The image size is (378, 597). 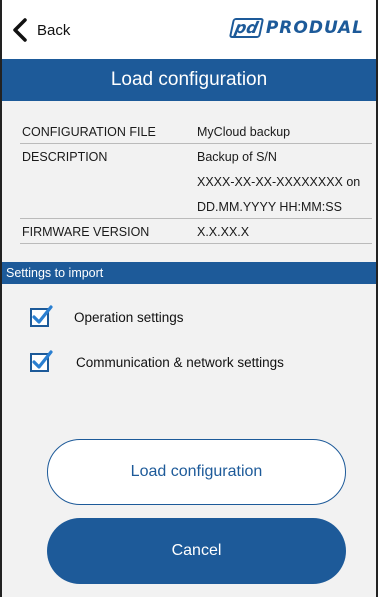 I want to click on config-file-value: MyCloud backup, so click(x=244, y=131).